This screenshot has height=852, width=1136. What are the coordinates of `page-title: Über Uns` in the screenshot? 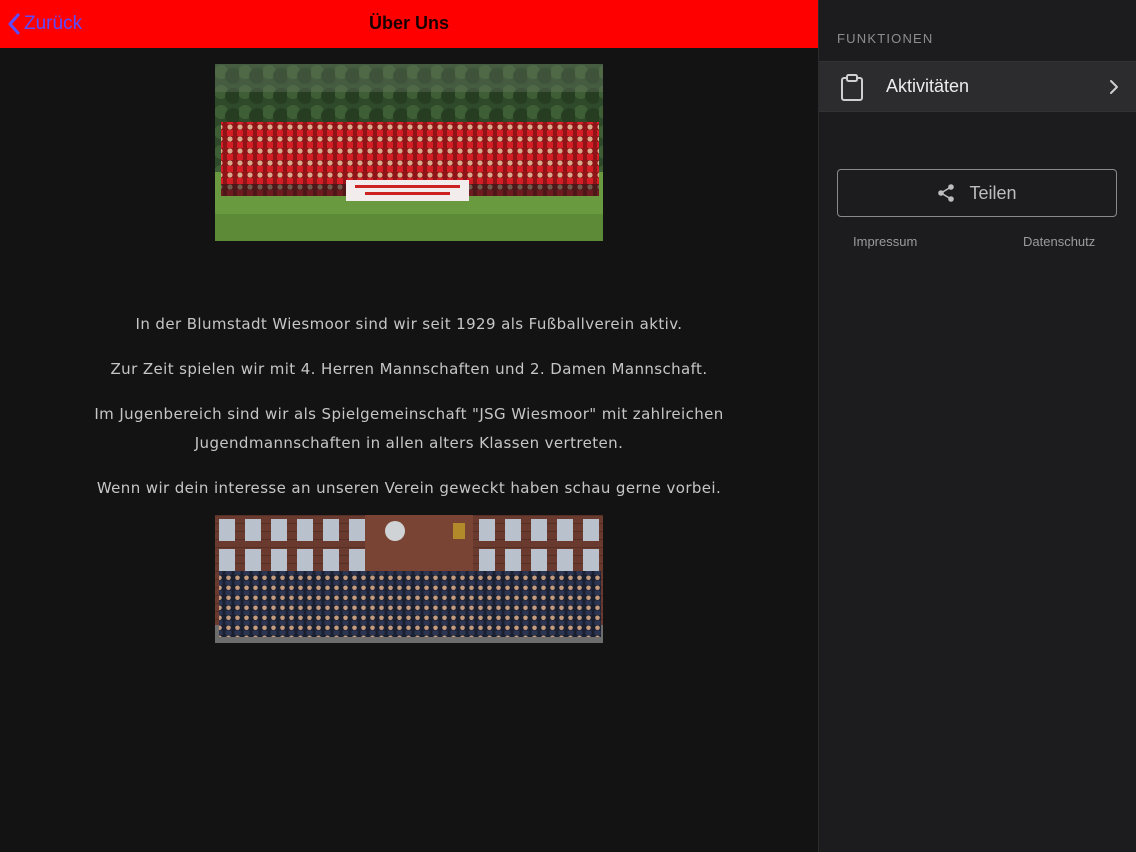 It's located at (408, 23).